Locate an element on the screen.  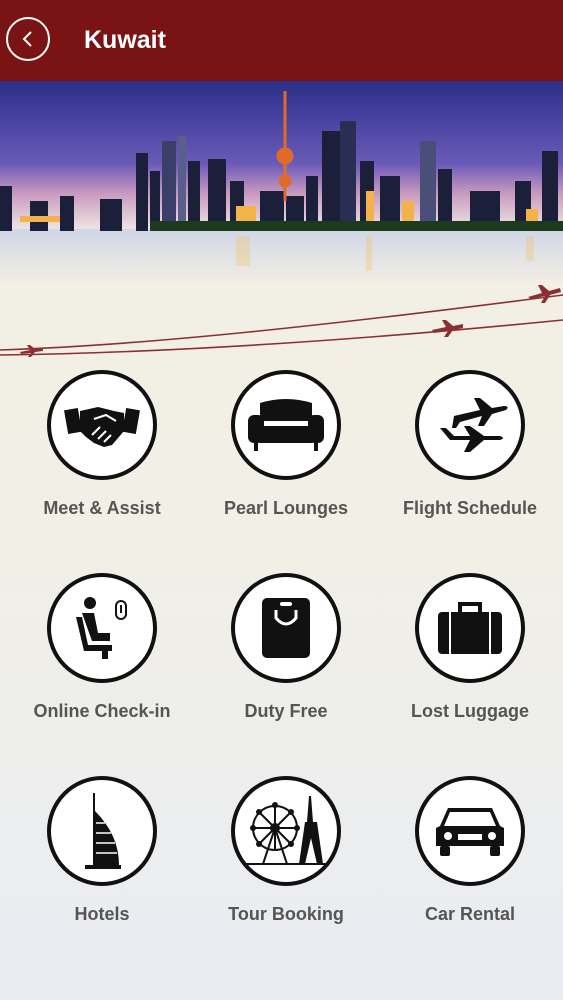
tile-duty-free: Duty Free is located at coordinates (286, 647).